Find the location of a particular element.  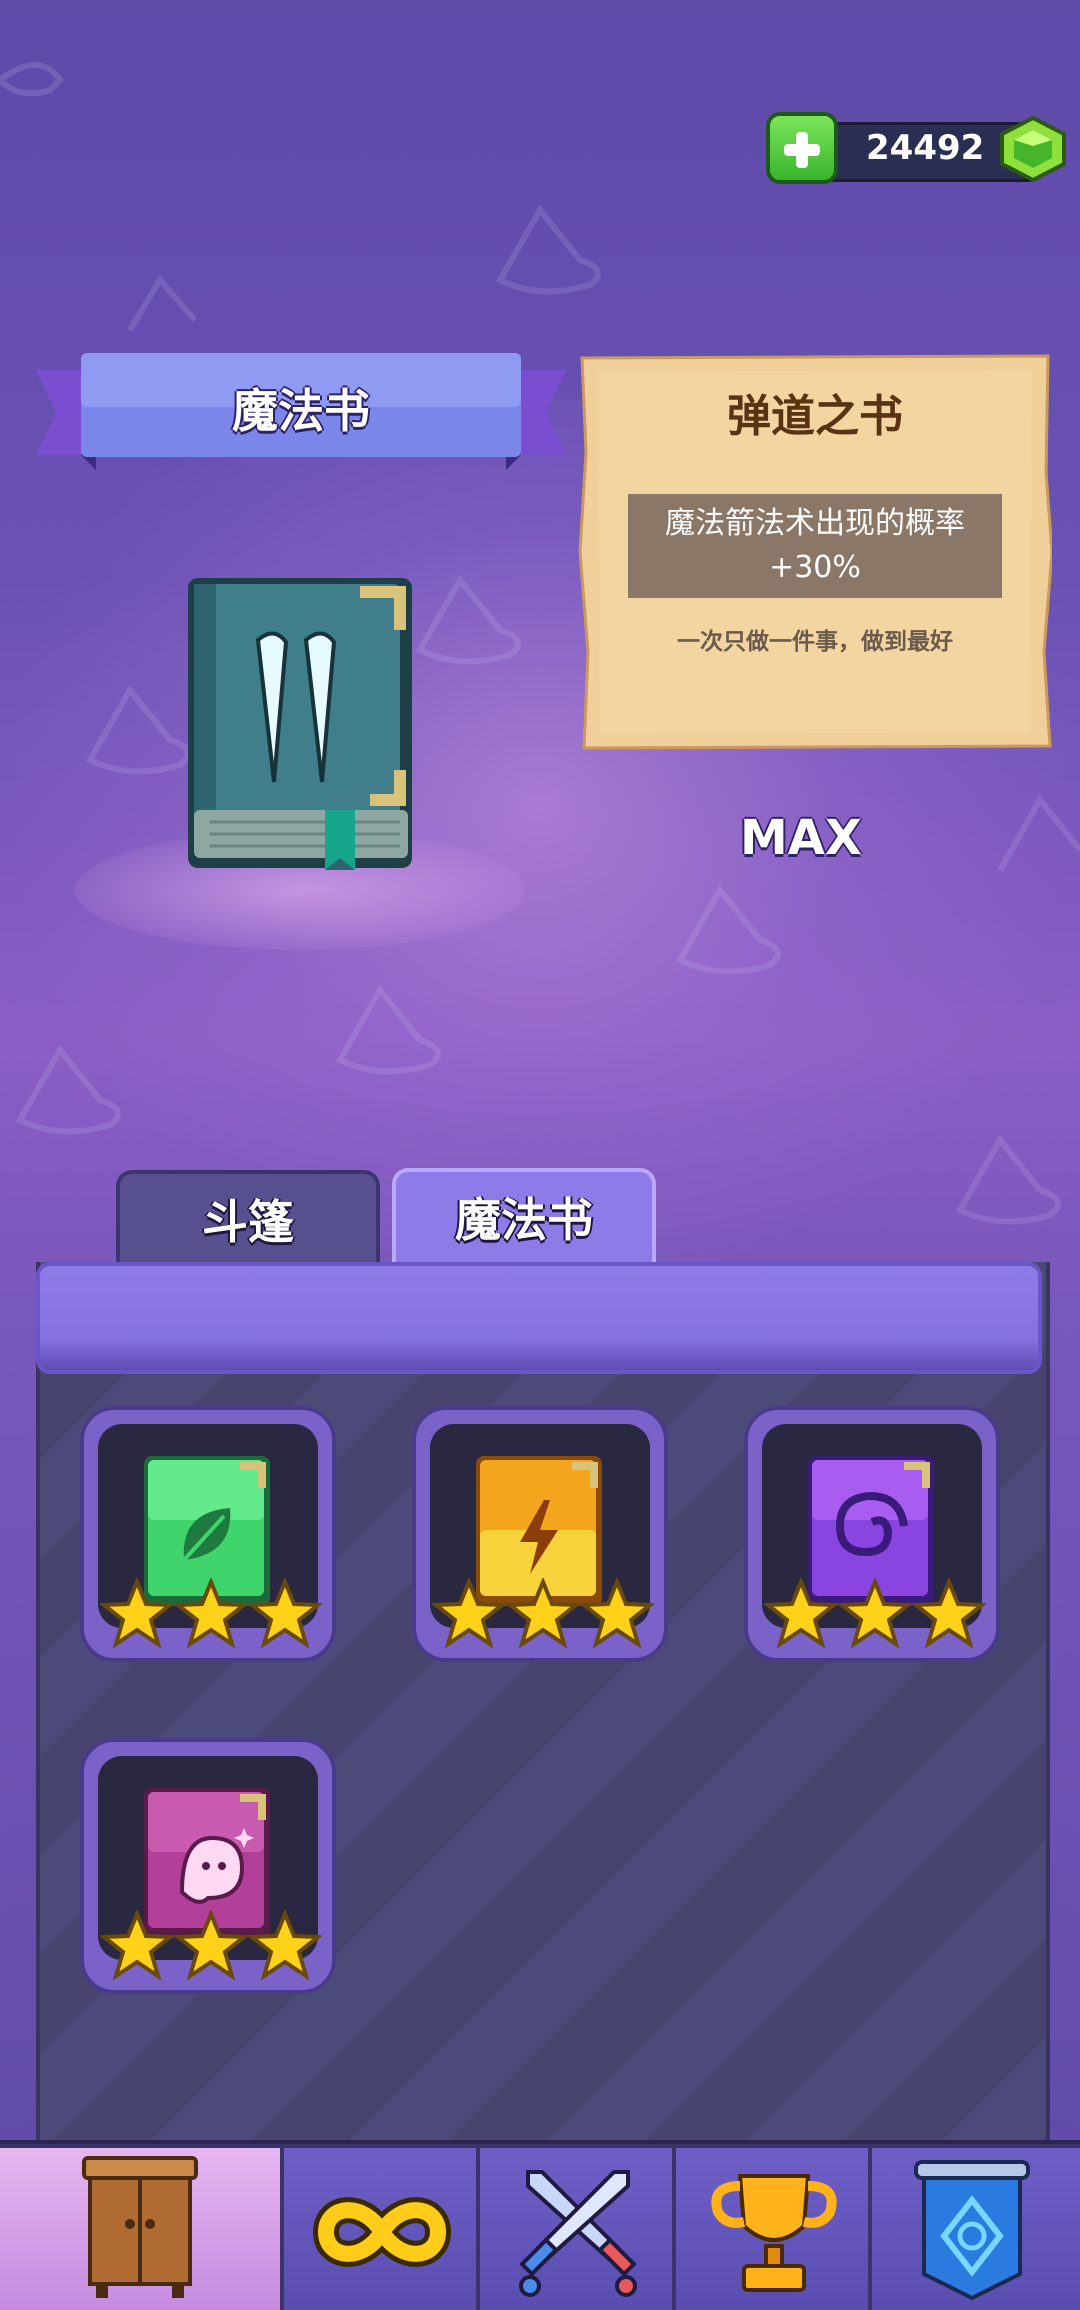

nav-wardrobe is located at coordinates (142, 2229).